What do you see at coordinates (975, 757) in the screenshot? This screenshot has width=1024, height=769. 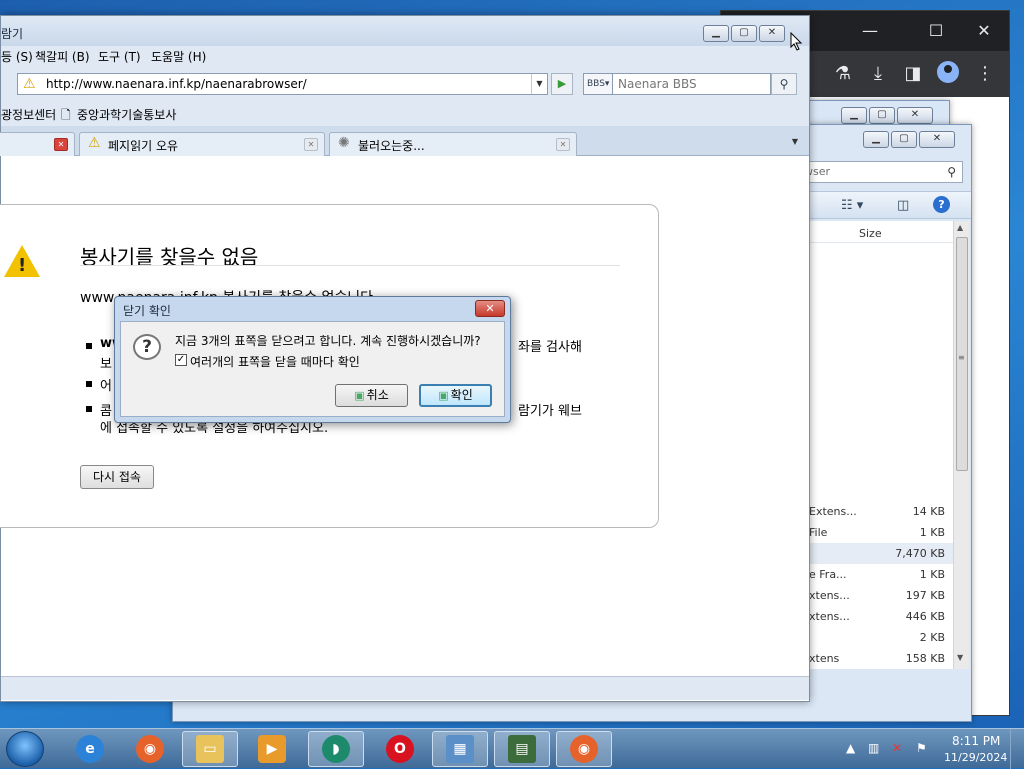 I see `clock-date: 11/29/2024` at bounding box center [975, 757].